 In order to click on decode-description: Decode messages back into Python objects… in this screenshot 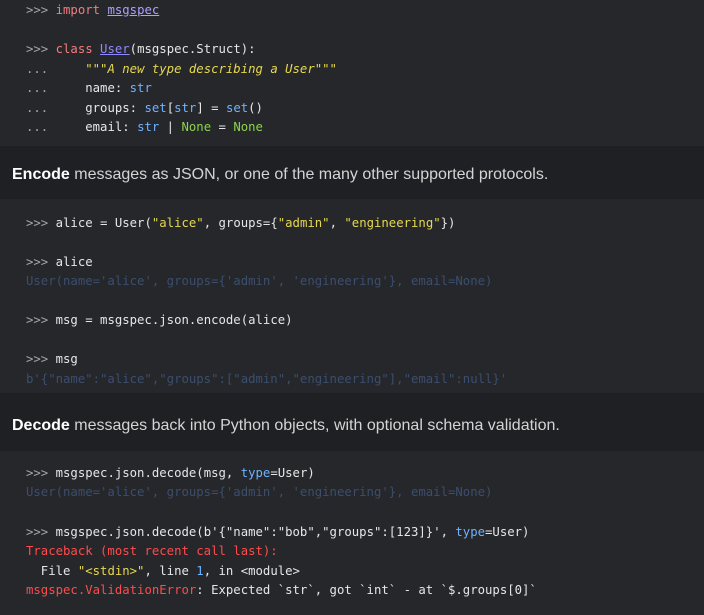, I will do `click(286, 425)`.